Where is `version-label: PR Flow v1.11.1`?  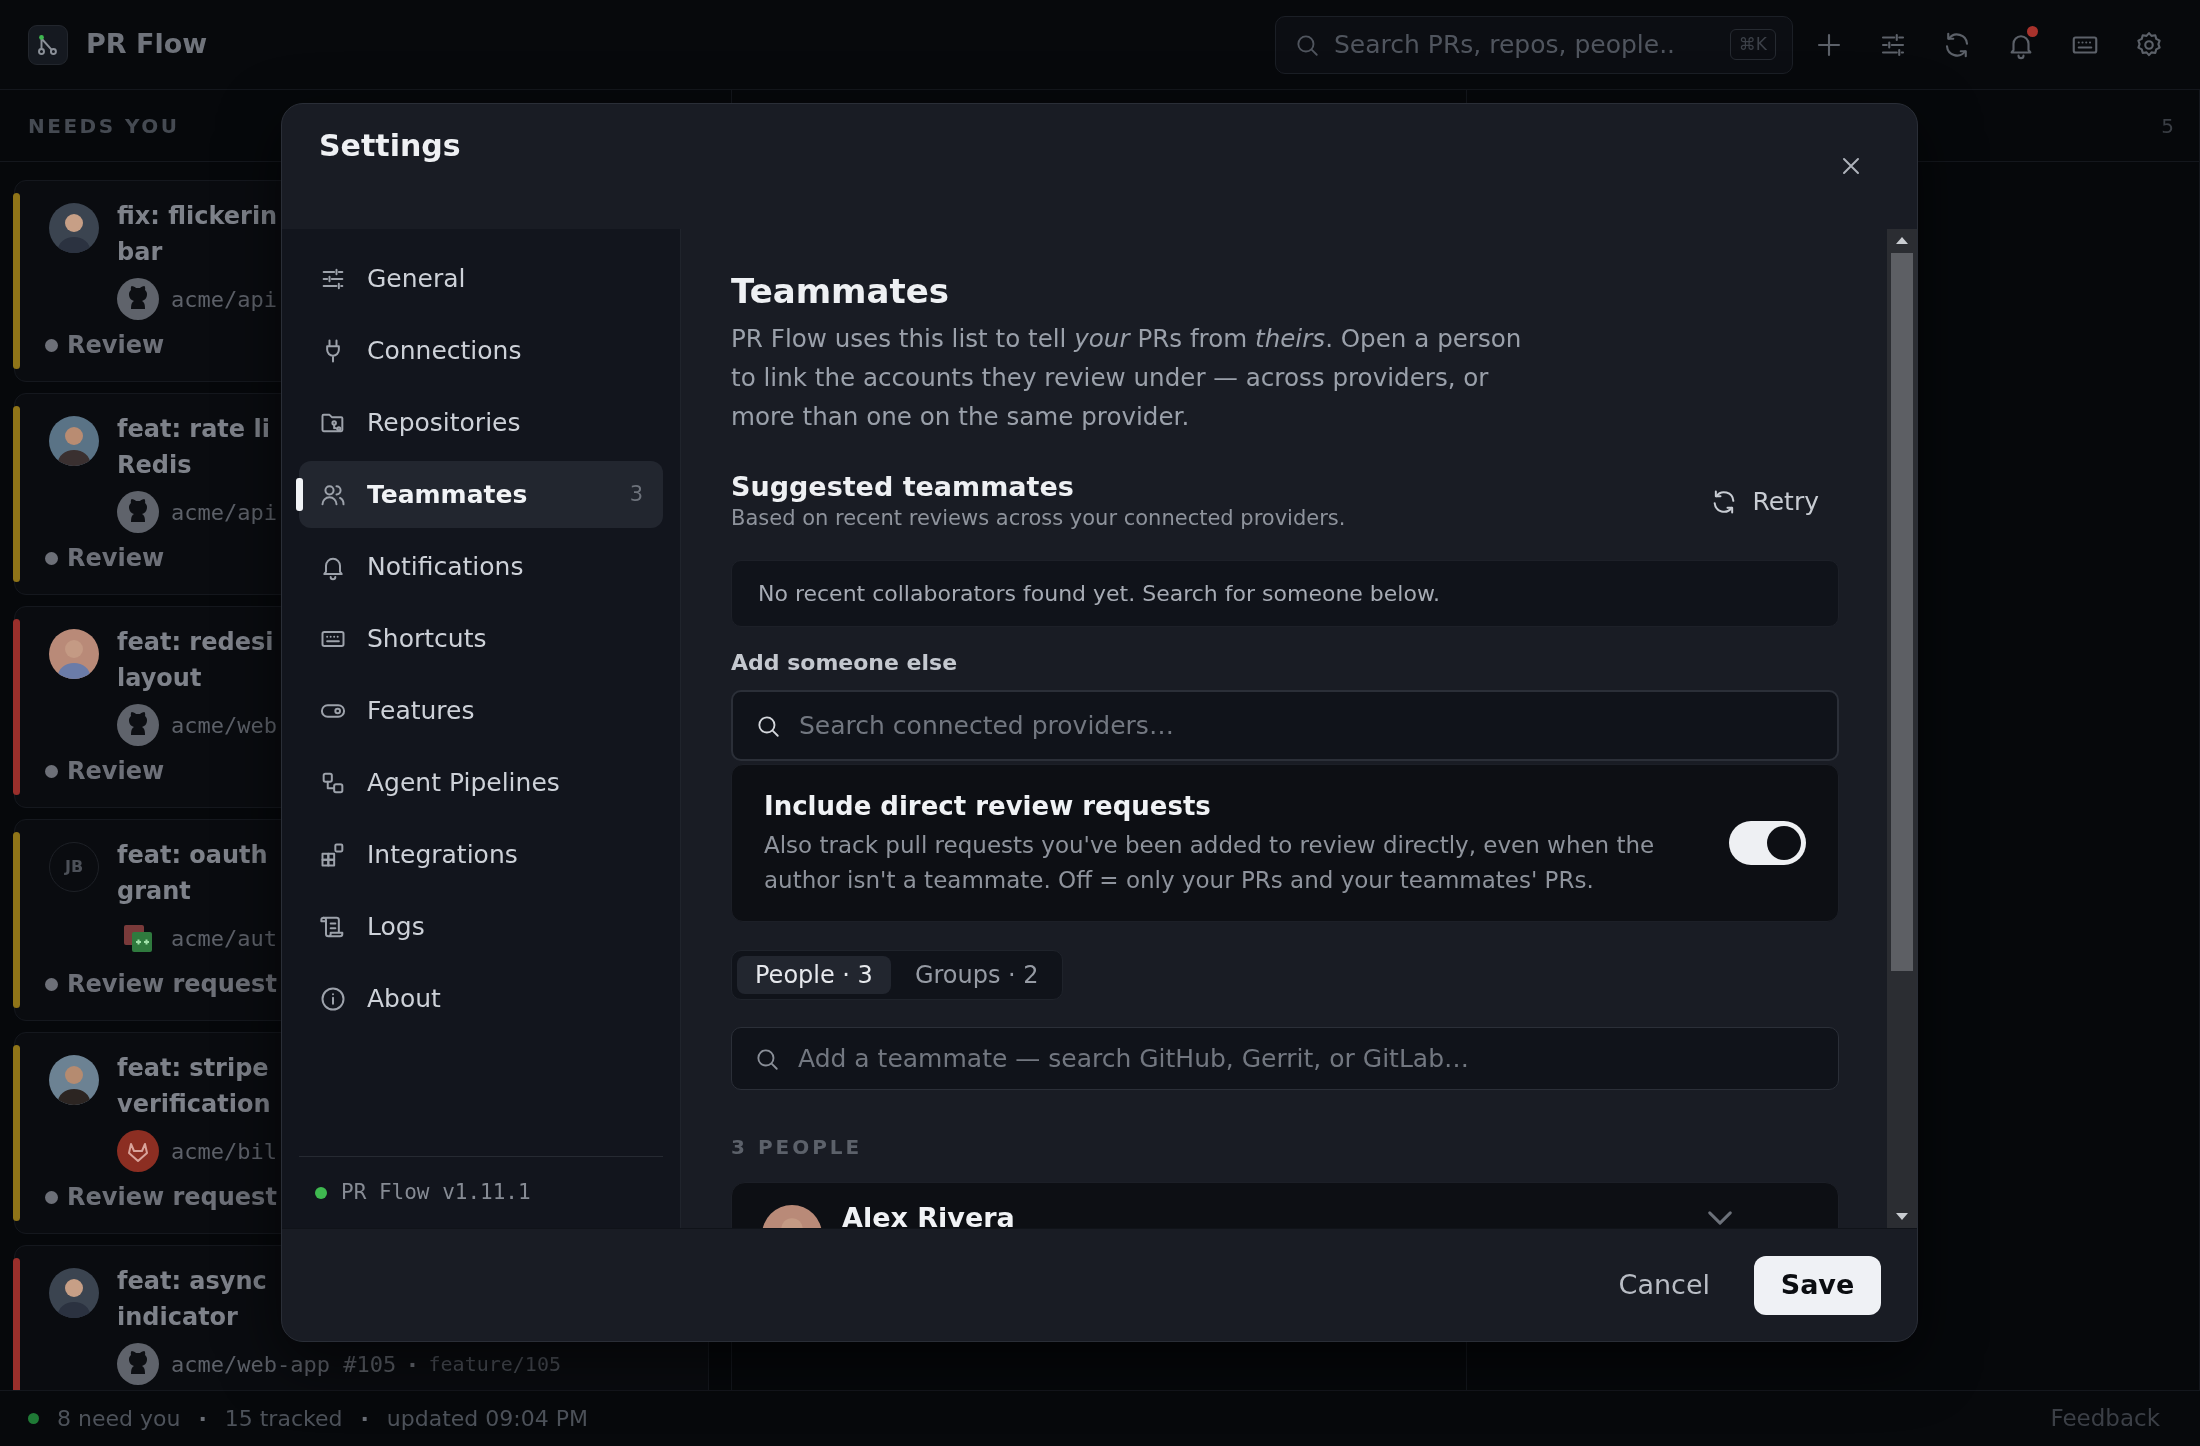 version-label: PR Flow v1.11.1 is located at coordinates (436, 1192).